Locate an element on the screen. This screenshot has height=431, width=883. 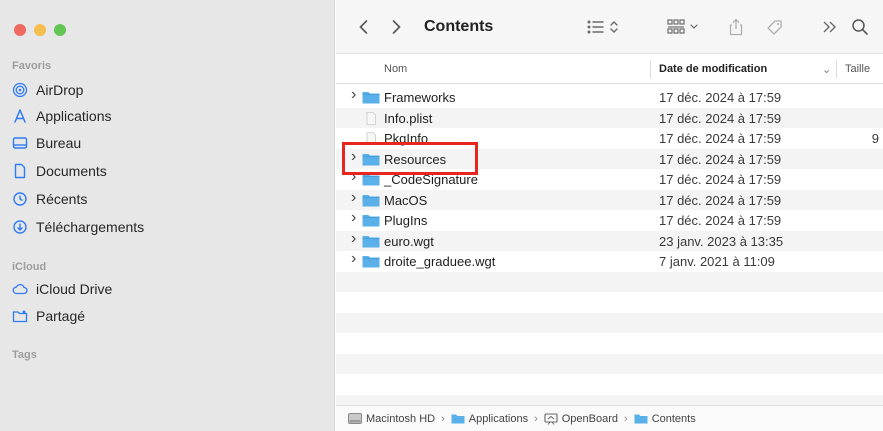
sidebar-item-applications: Applications is located at coordinates (62, 116).